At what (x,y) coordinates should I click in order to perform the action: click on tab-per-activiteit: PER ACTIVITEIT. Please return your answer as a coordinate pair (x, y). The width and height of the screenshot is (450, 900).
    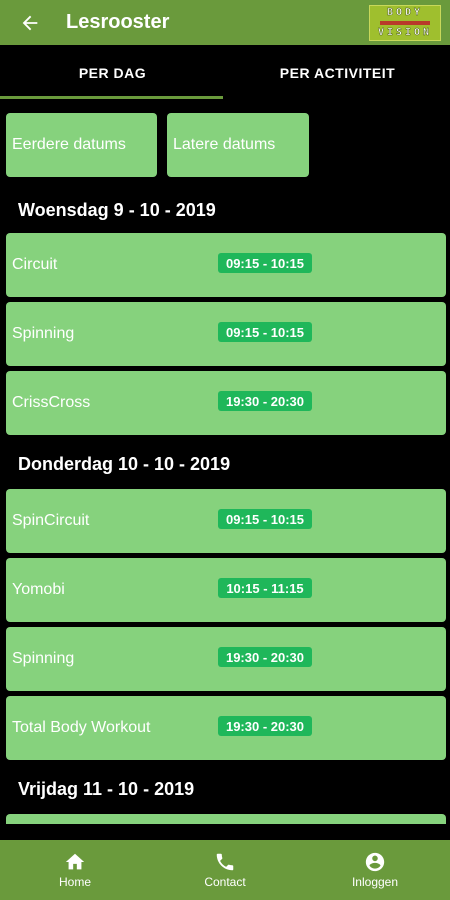
    Looking at the image, I should click on (337, 72).